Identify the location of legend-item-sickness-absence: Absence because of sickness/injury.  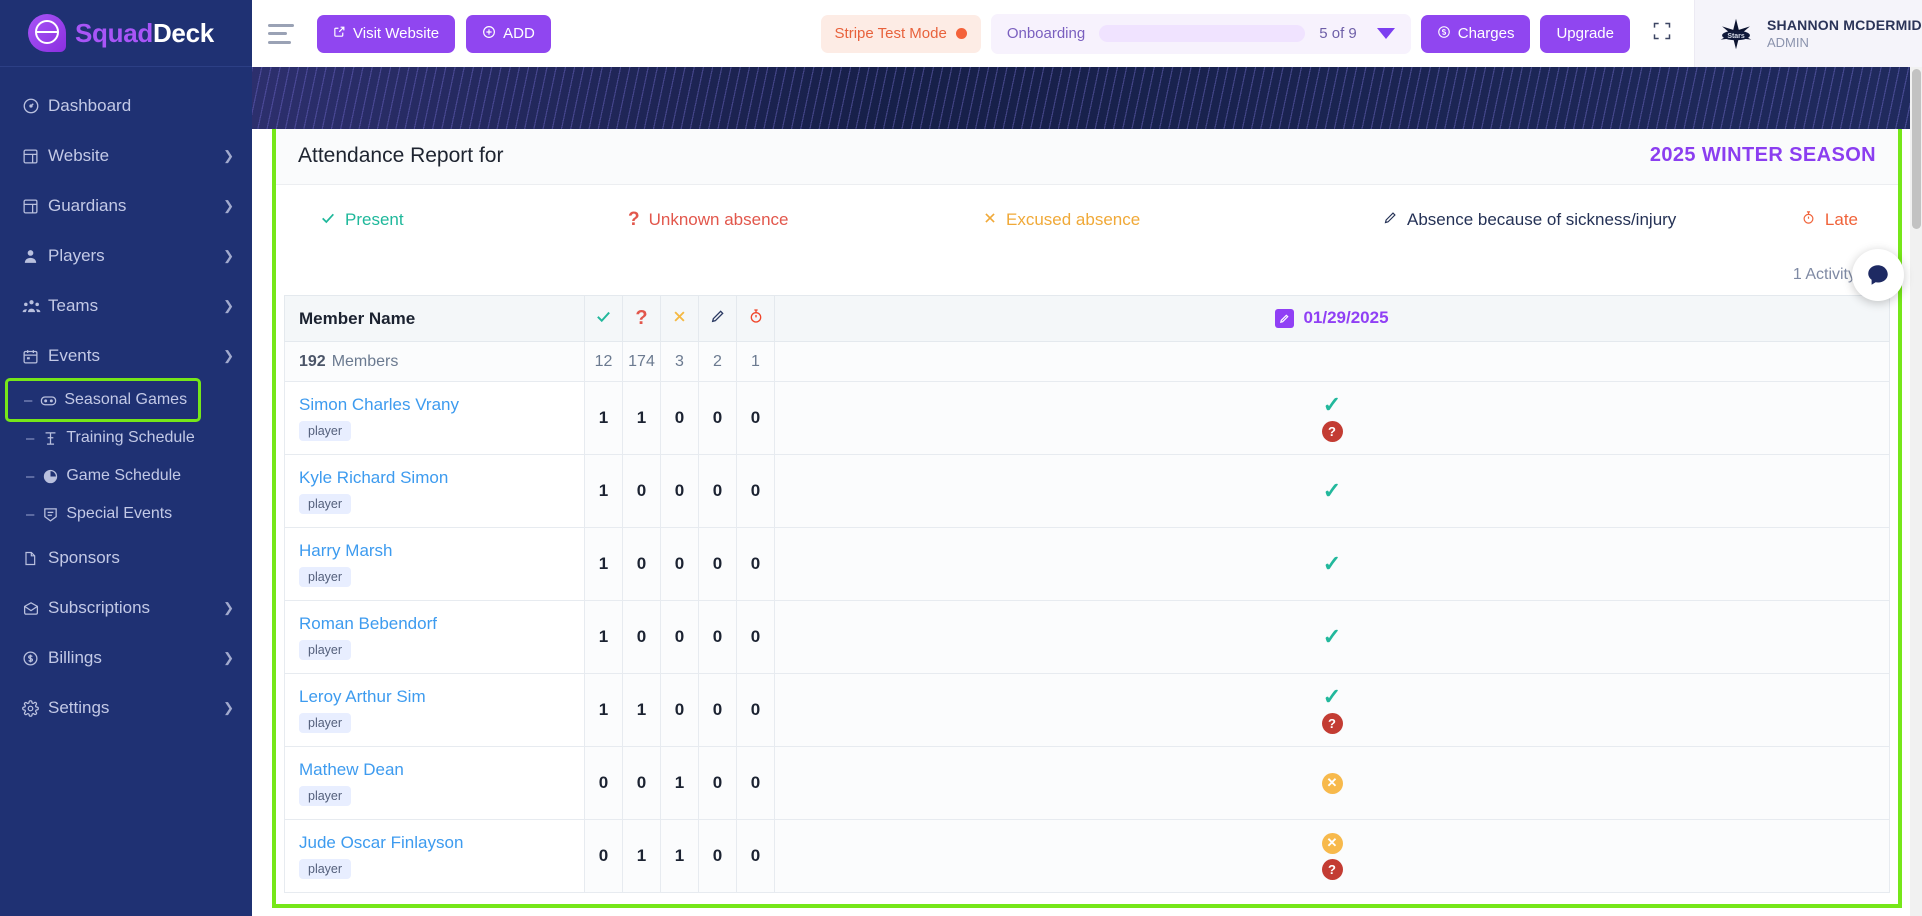
(1592, 220).